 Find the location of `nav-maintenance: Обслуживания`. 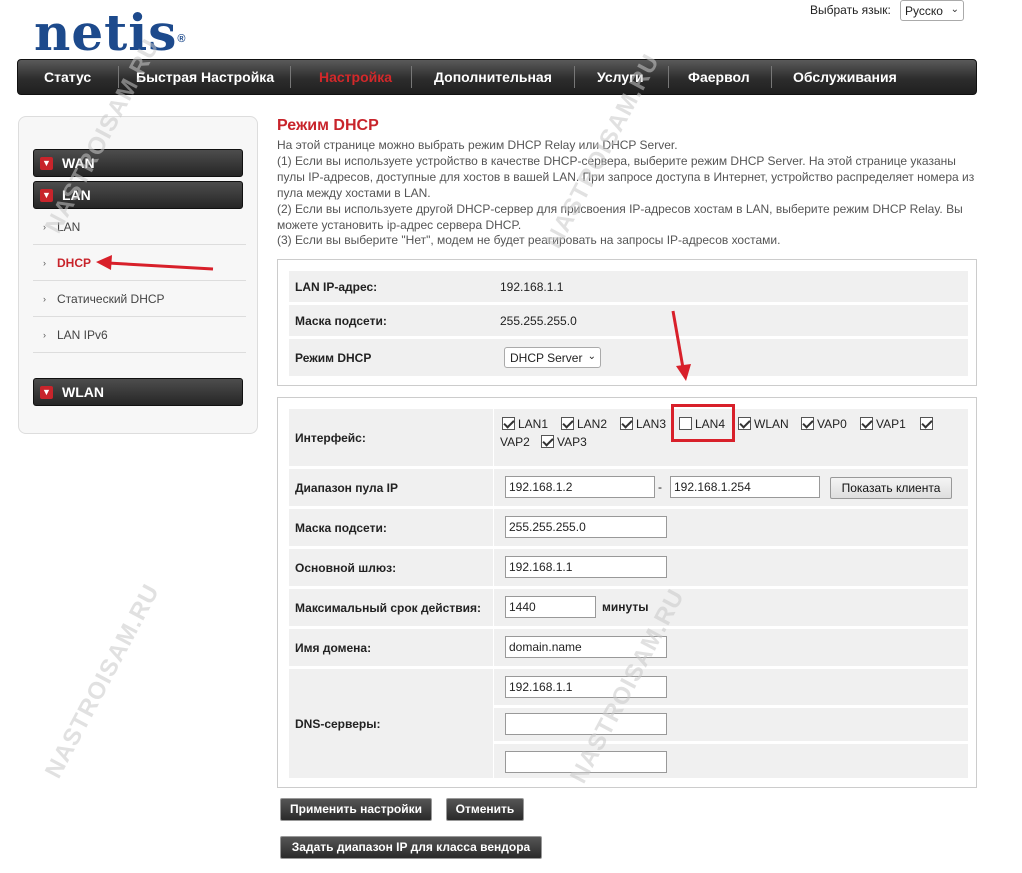

nav-maintenance: Обслуживания is located at coordinates (845, 77).